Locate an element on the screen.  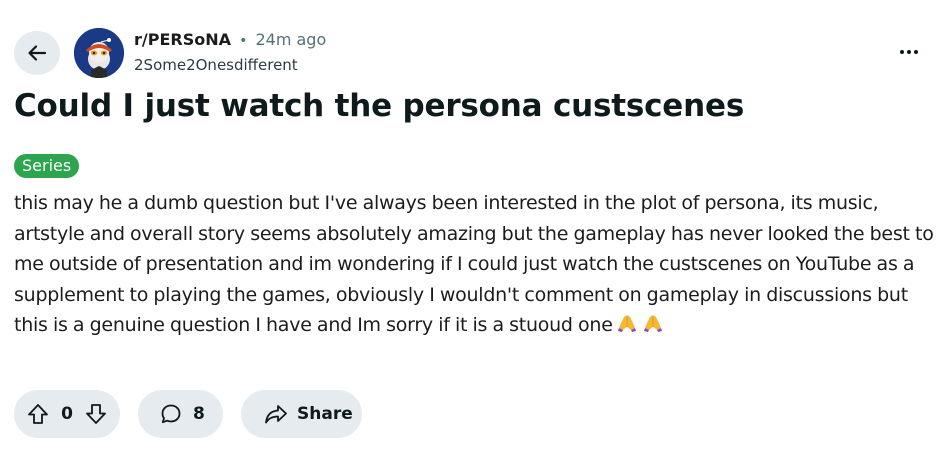
share-arrow-icon is located at coordinates (276, 414).